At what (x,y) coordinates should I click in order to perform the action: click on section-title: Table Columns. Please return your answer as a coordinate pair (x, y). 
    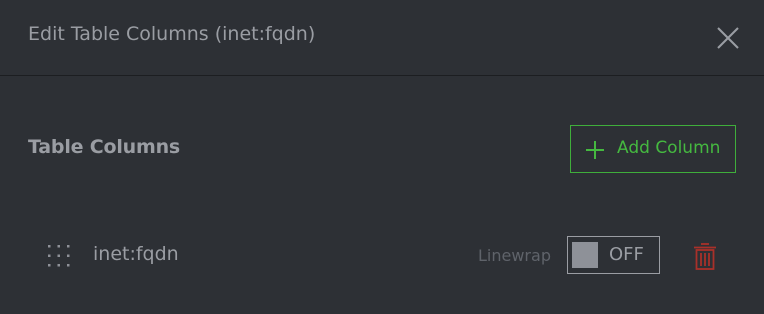
    Looking at the image, I should click on (104, 147).